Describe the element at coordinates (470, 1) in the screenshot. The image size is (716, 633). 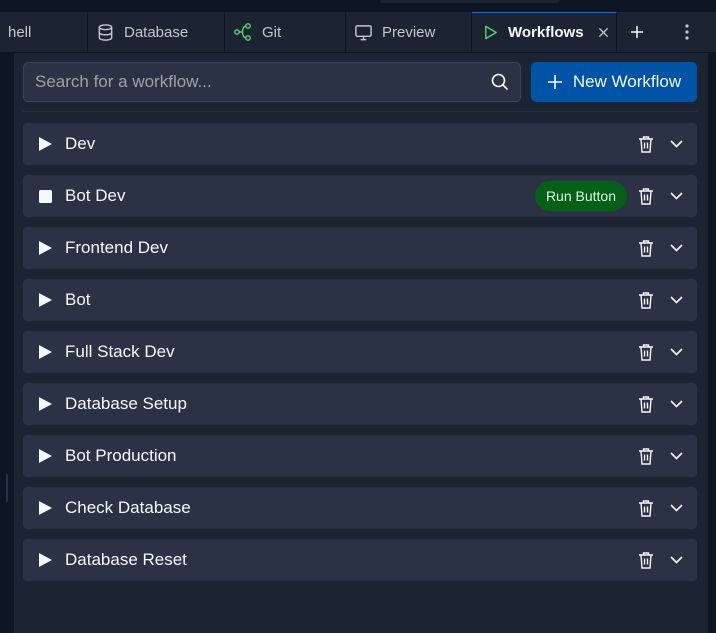
I see `top-drag-nub` at that location.